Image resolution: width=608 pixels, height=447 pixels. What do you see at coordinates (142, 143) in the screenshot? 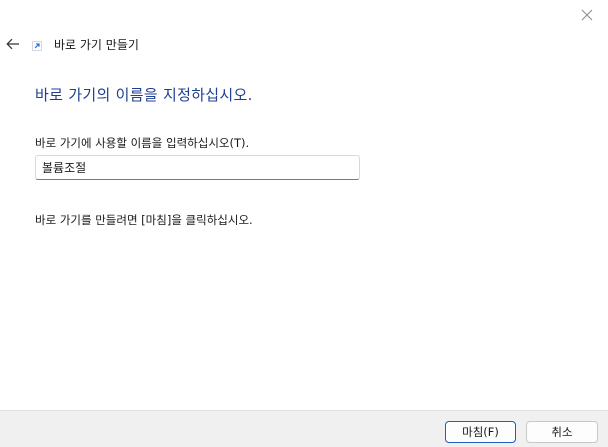
I see `shortcut-name-label: 바로 가기에 사용할 이름을 입력하십시오(T).` at bounding box center [142, 143].